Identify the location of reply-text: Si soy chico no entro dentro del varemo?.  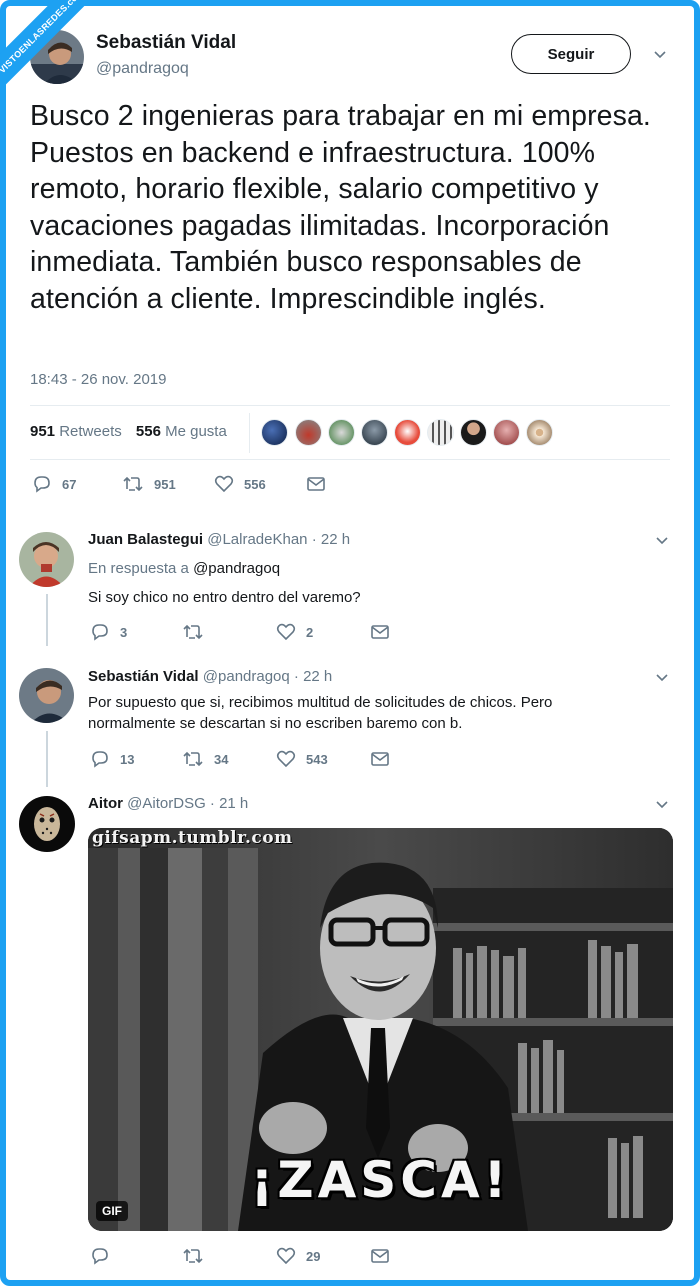
(224, 597).